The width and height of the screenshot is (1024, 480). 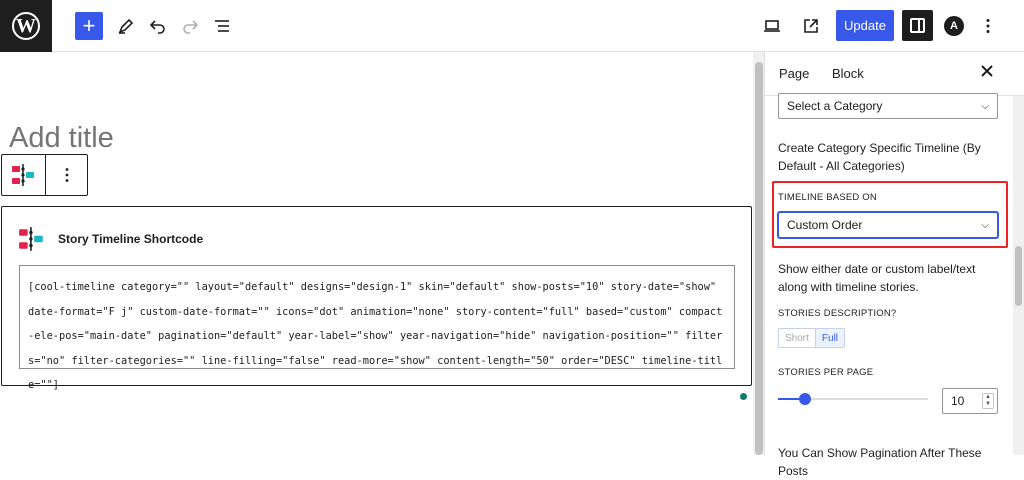 I want to click on list-view-icon, so click(x=222, y=26).